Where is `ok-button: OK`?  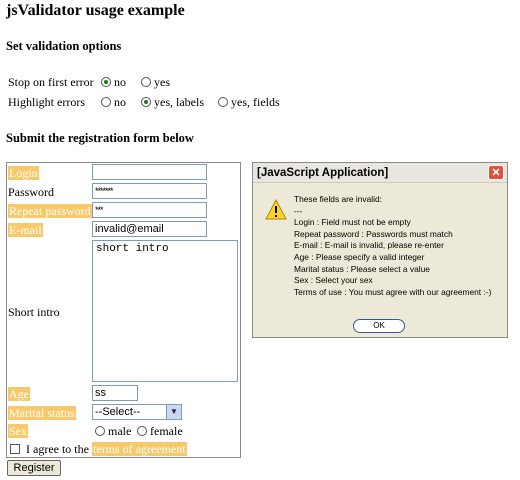 ok-button: OK is located at coordinates (379, 326).